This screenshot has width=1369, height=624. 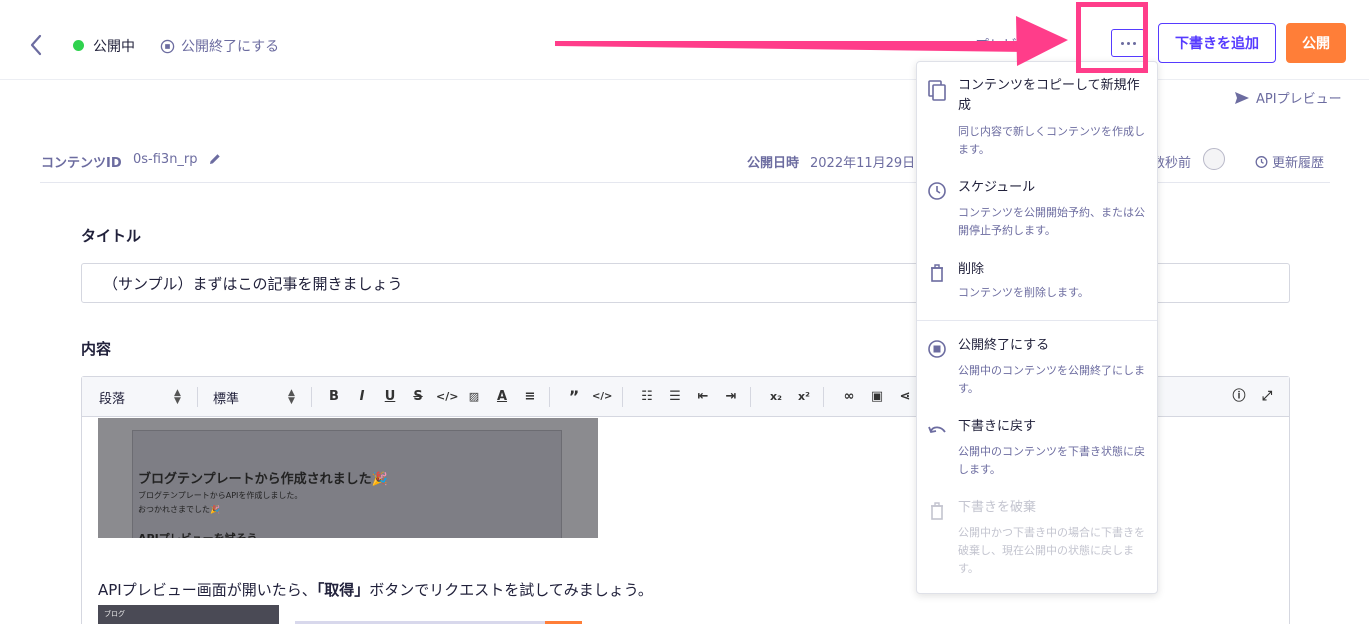 I want to click on body-paragraph: APIプレビュー画面が開いたら、「取得」ボタンでリクエストを試してみましょう。, so click(x=375, y=589).